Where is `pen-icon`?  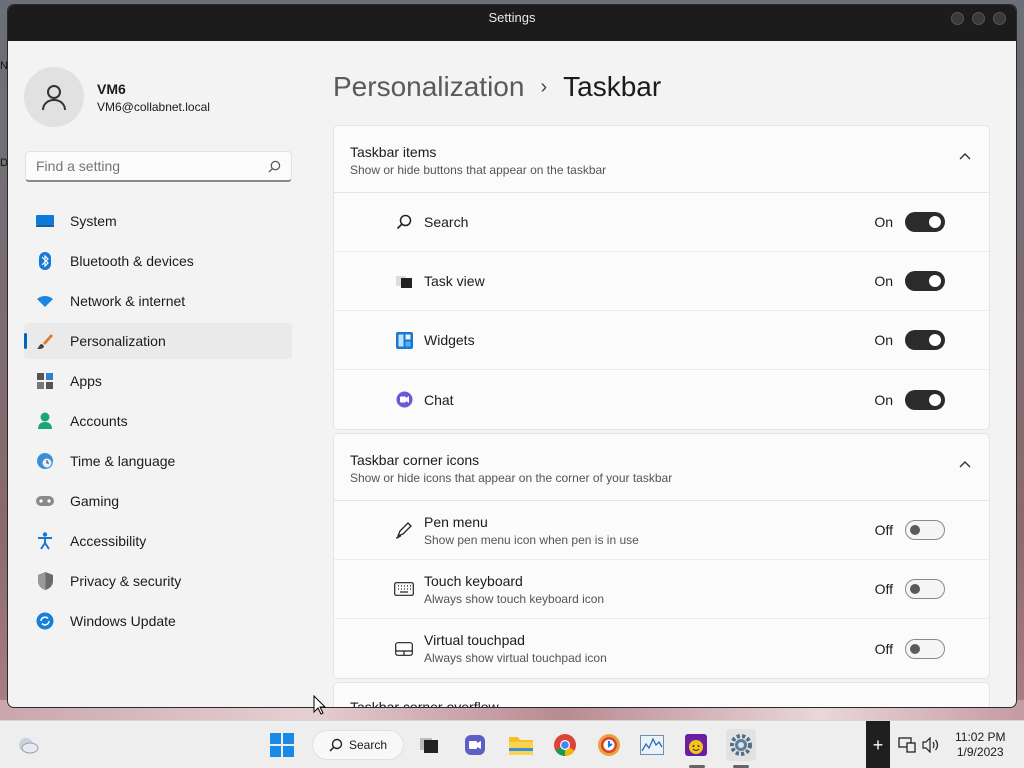 pen-icon is located at coordinates (404, 530).